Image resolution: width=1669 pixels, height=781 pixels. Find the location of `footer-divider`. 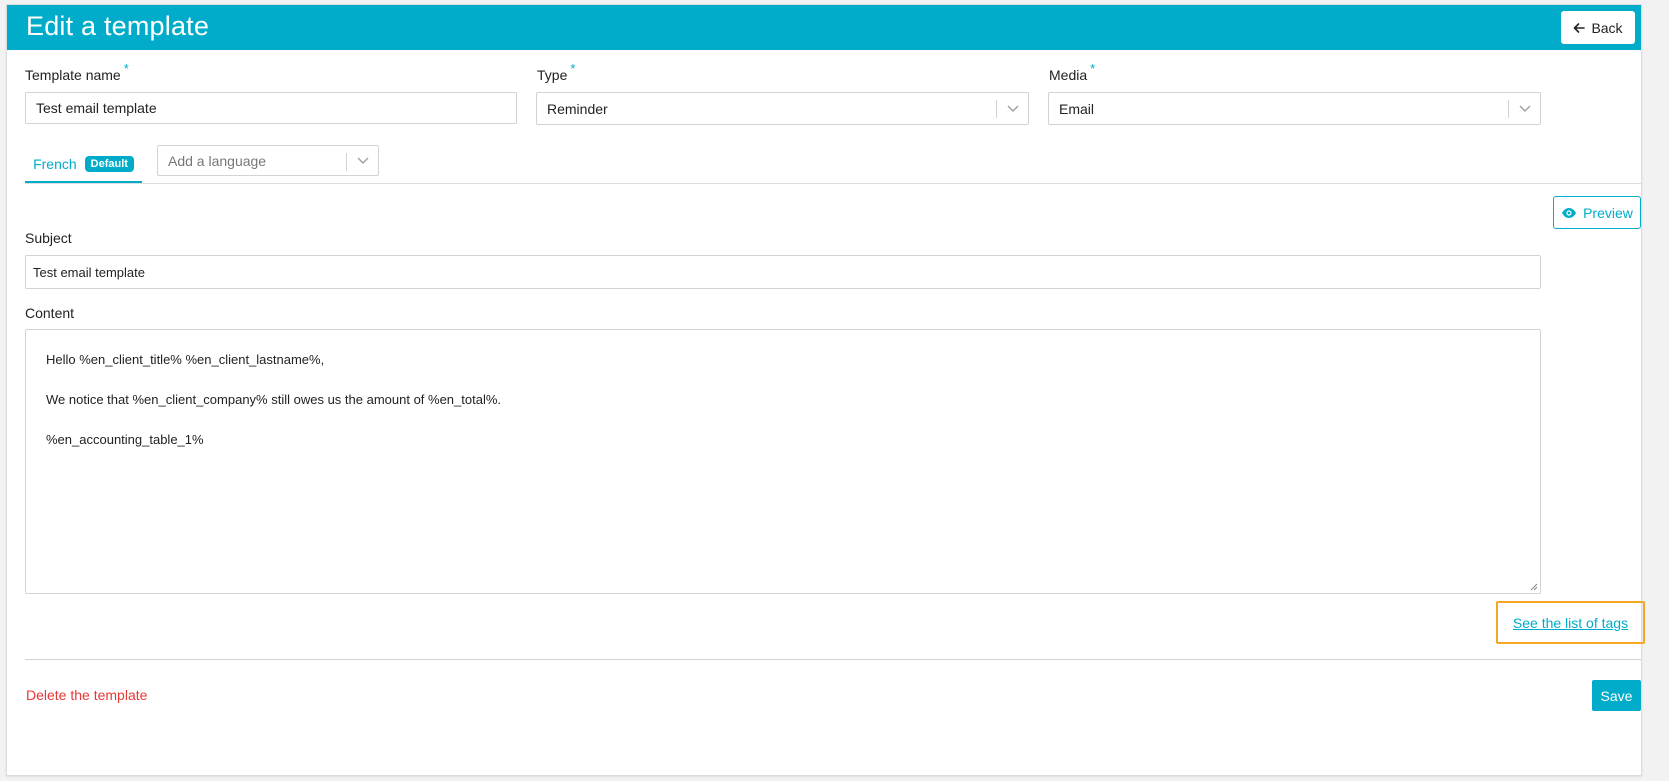

footer-divider is located at coordinates (833, 659).